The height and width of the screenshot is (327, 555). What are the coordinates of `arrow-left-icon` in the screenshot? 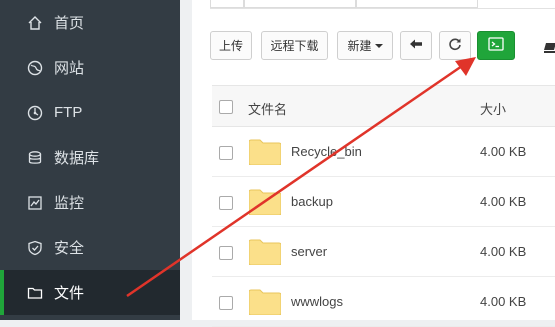 It's located at (416, 45).